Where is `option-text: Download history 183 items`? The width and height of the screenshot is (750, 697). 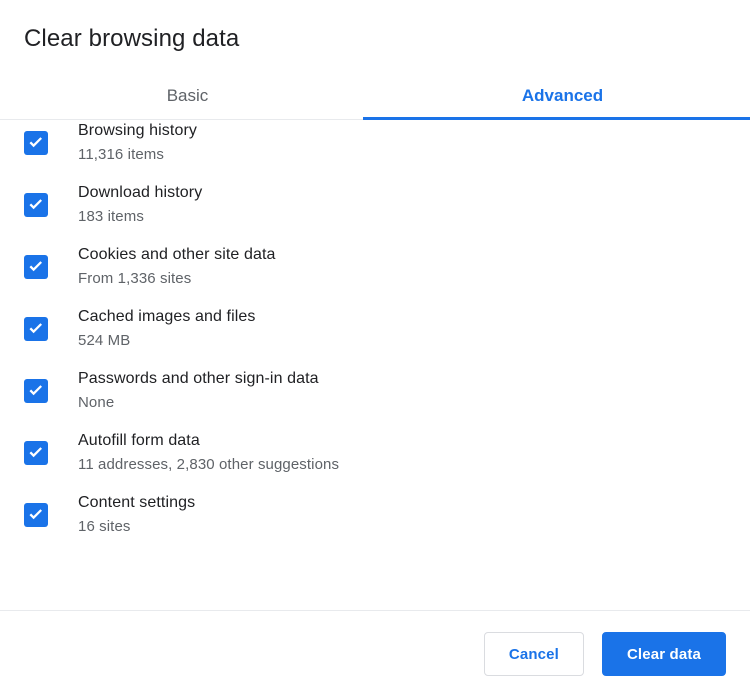 option-text: Download history 183 items is located at coordinates (140, 205).